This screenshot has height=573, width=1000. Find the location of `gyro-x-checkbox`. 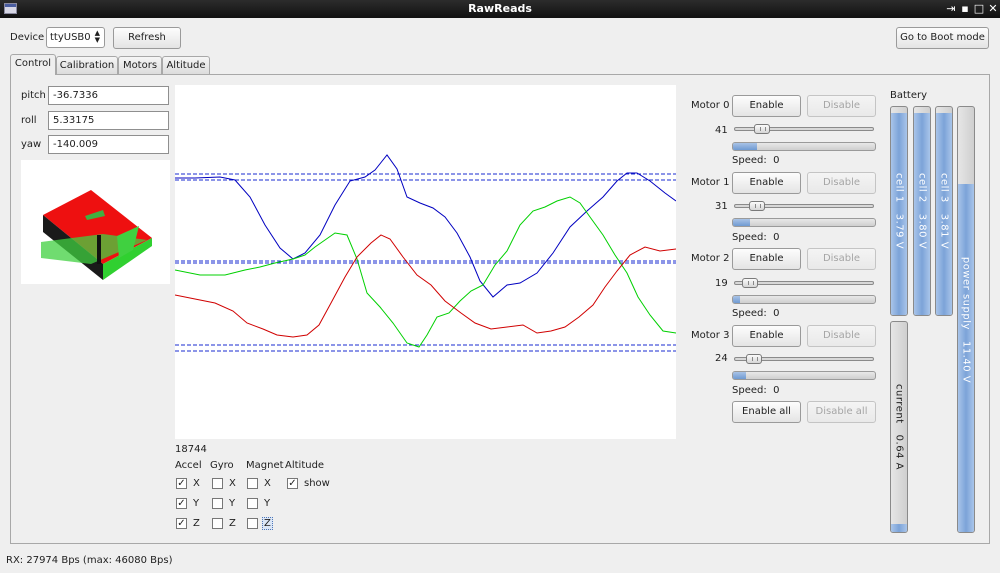

gyro-x-checkbox is located at coordinates (217, 483).